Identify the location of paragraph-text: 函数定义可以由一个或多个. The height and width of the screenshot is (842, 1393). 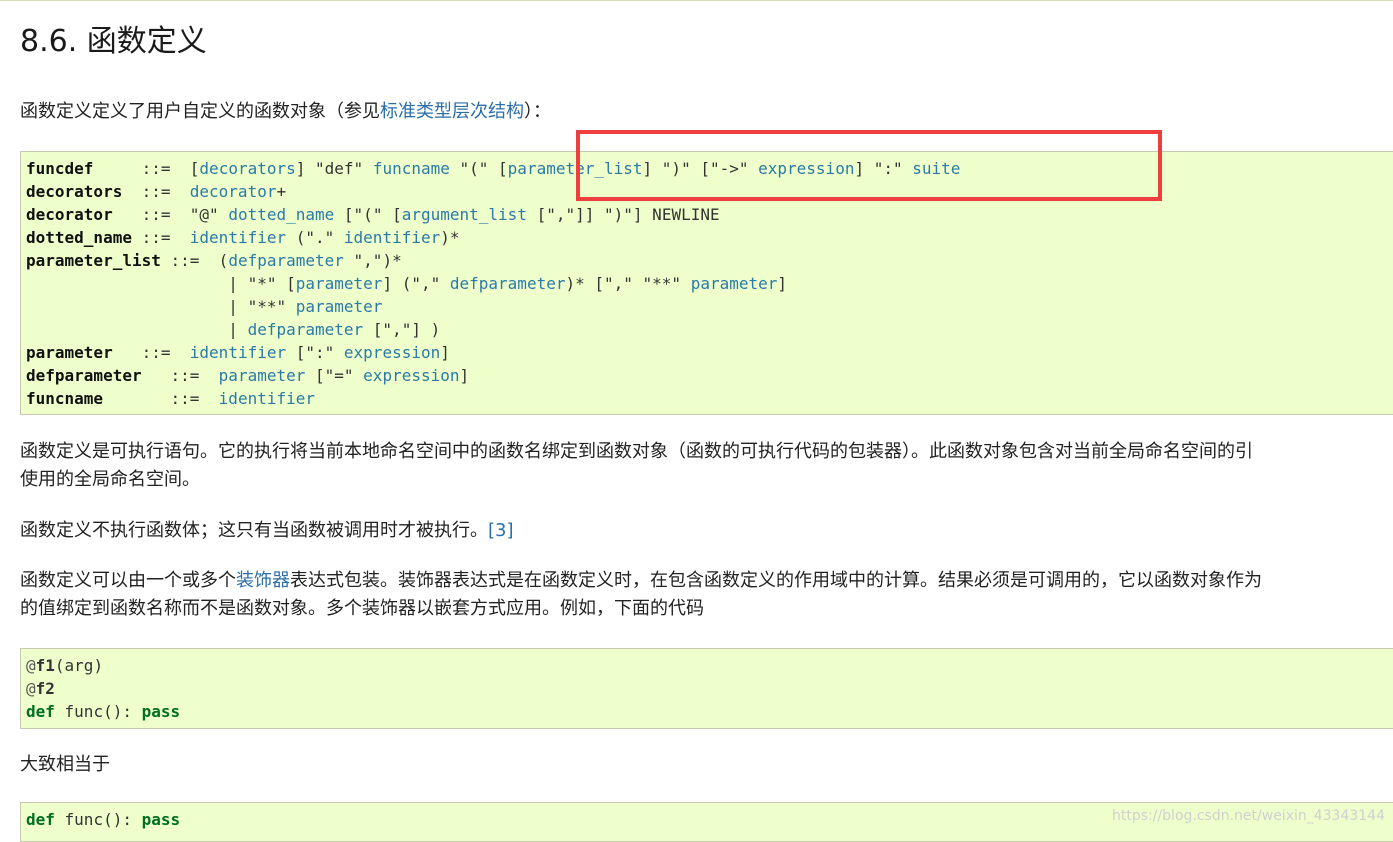
(128, 580).